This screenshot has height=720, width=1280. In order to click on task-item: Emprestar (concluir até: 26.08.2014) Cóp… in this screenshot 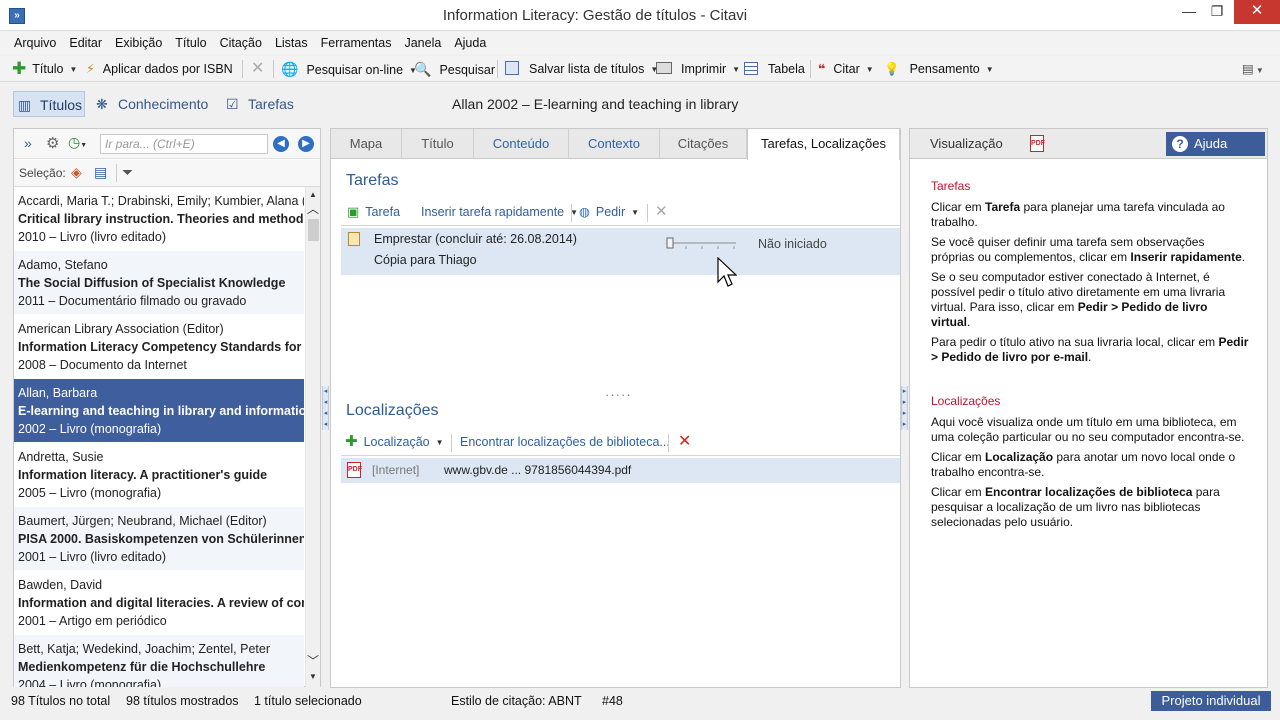, I will do `click(620, 251)`.